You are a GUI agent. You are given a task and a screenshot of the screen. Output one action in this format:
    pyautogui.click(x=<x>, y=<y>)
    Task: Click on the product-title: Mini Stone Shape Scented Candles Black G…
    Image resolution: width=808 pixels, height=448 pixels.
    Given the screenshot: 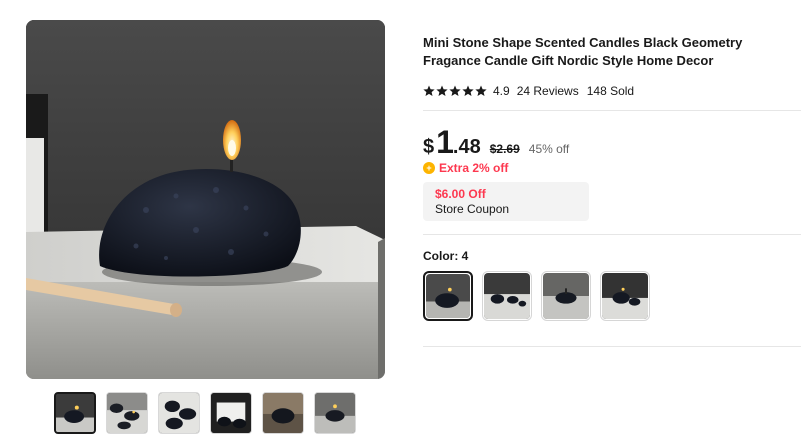 What is the action you would take?
    pyautogui.click(x=583, y=51)
    